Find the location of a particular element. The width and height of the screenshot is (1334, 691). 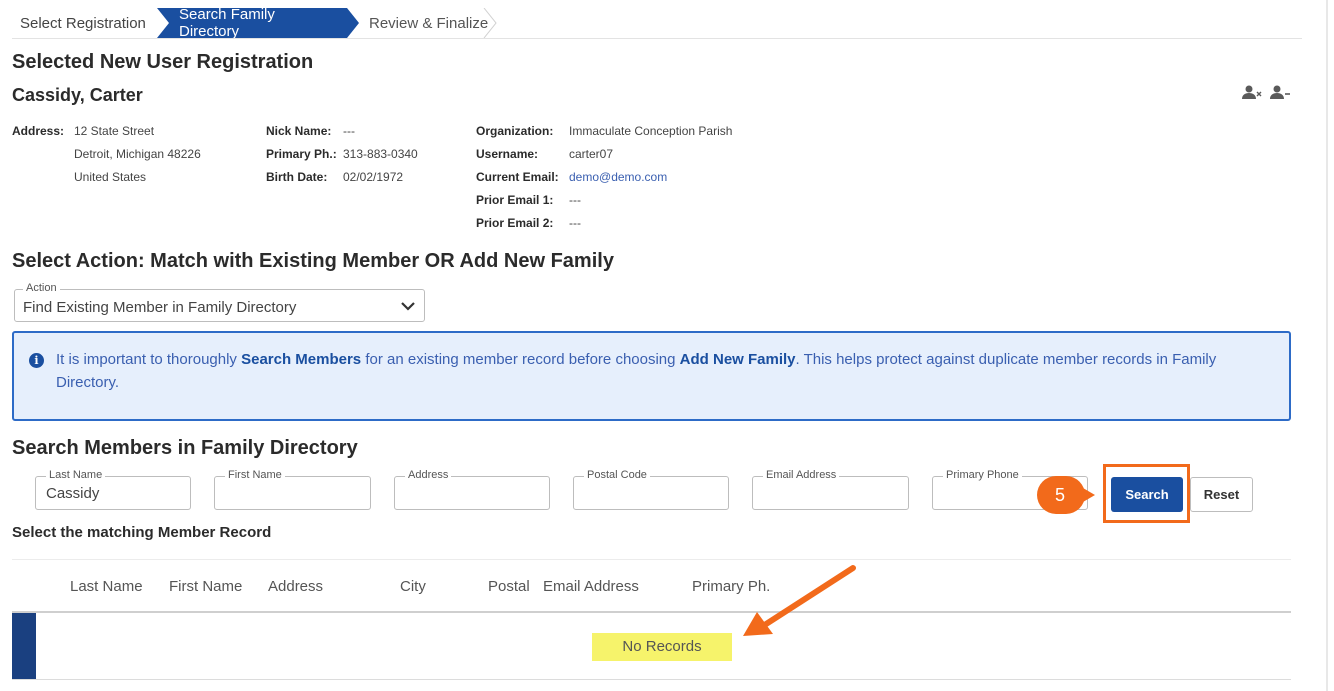

user-remove-icon is located at coordinates (1252, 94).